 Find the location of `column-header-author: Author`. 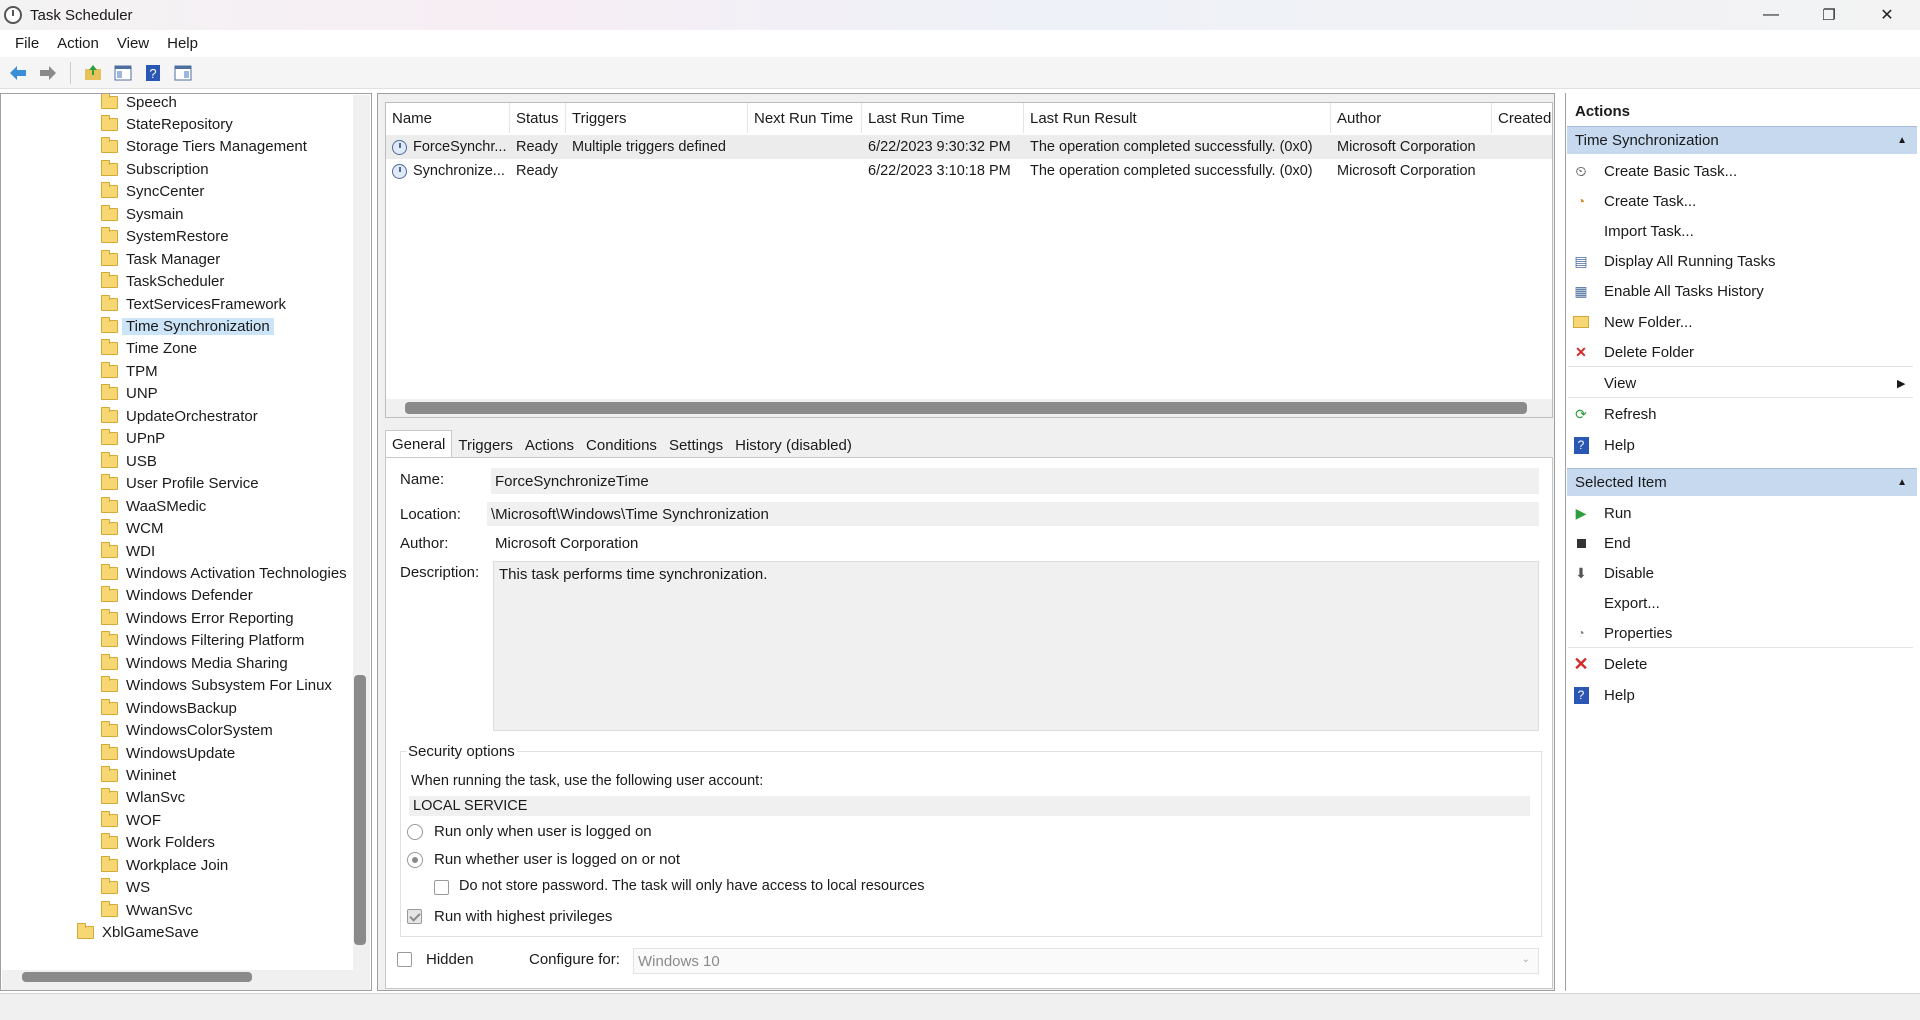

column-header-author: Author is located at coordinates (1411, 118).